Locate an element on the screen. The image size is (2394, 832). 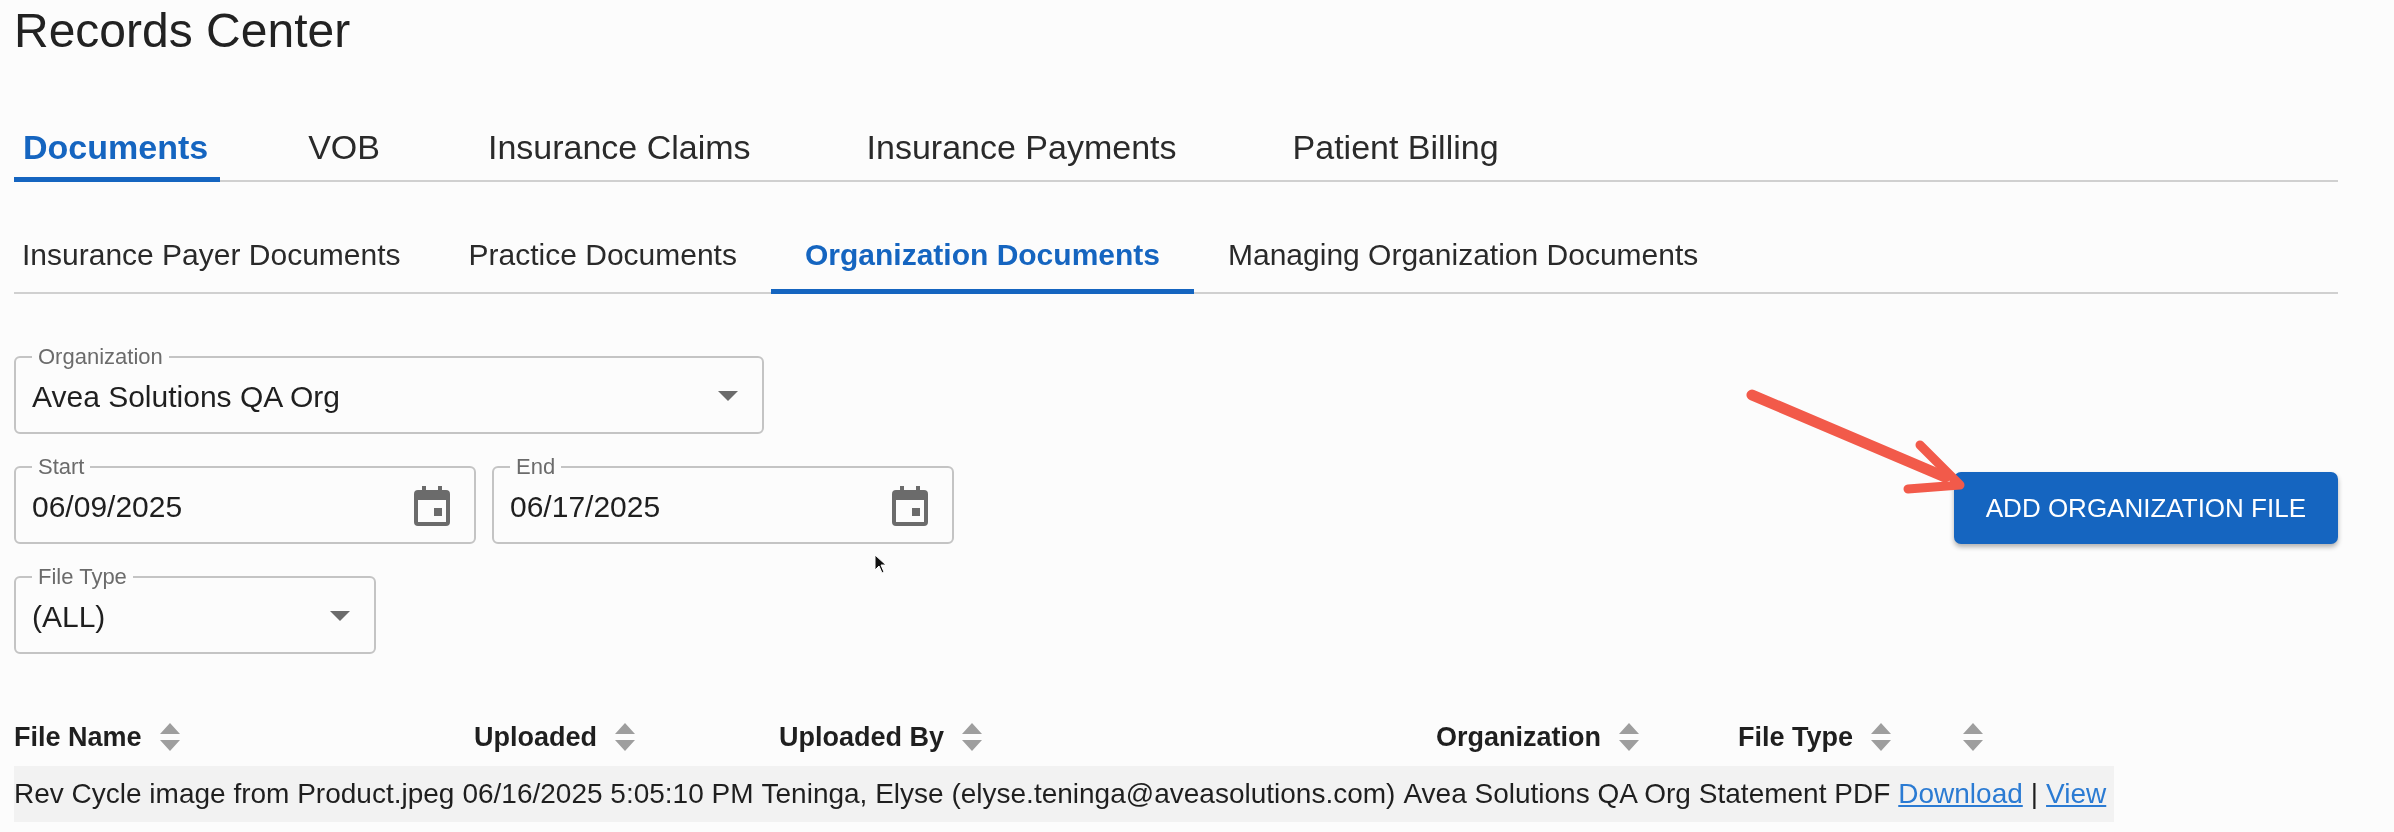
column-header: File Type is located at coordinates (1796, 737).